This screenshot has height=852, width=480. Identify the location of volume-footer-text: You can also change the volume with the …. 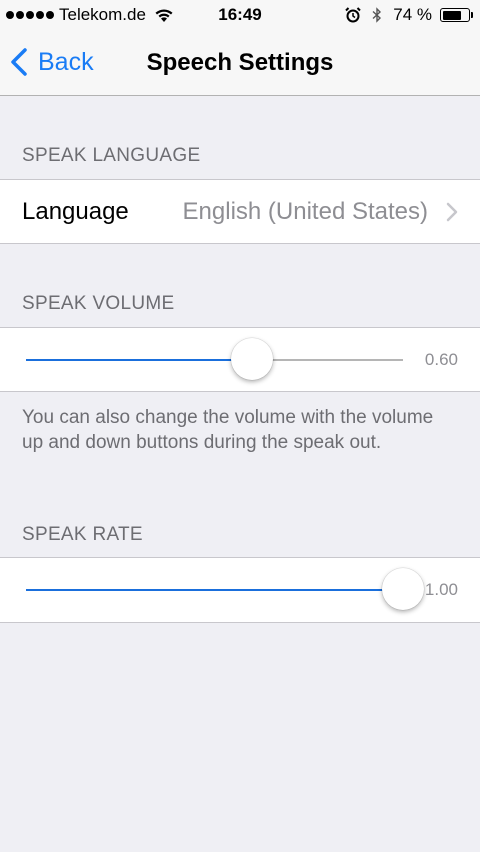
(228, 430).